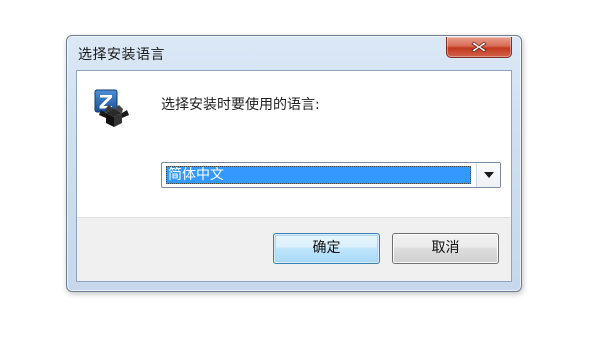 This screenshot has height=352, width=600. Describe the element at coordinates (445, 248) in the screenshot. I see `cancel-button: 取消` at that location.